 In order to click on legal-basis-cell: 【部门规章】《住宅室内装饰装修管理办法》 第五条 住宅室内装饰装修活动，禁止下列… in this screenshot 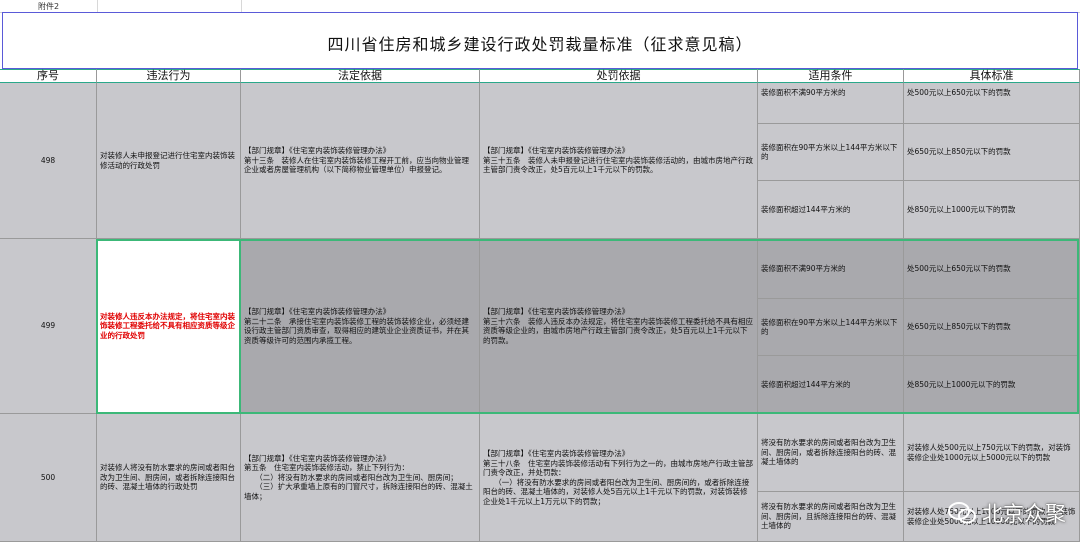, I will do `click(360, 478)`.